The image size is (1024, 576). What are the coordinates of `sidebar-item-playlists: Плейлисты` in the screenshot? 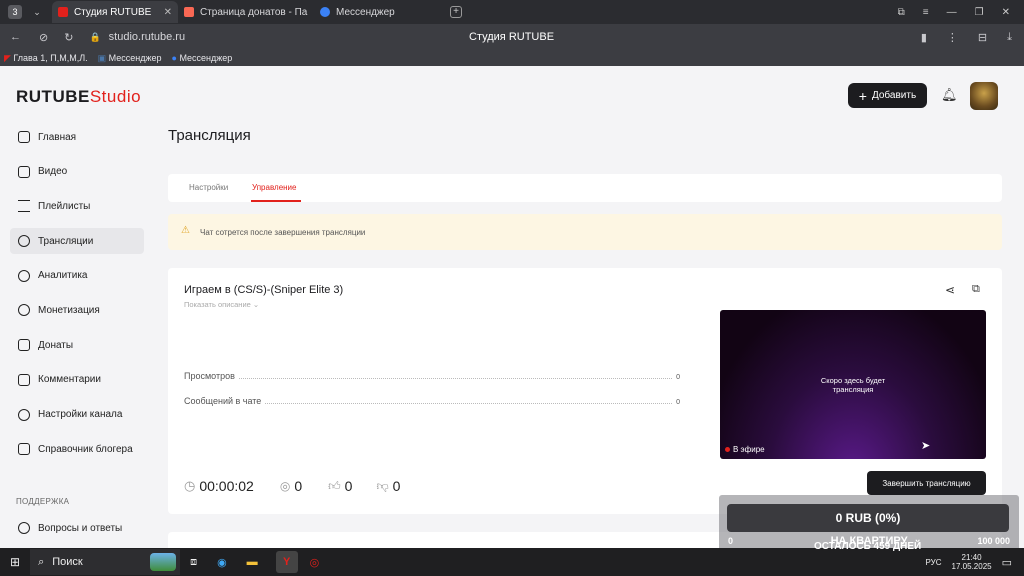 It's located at (77, 206).